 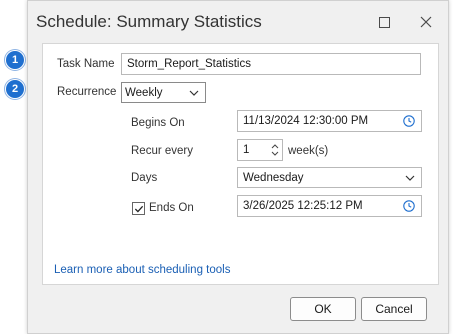 I want to click on task-name-label: Task Name, so click(x=86, y=64).